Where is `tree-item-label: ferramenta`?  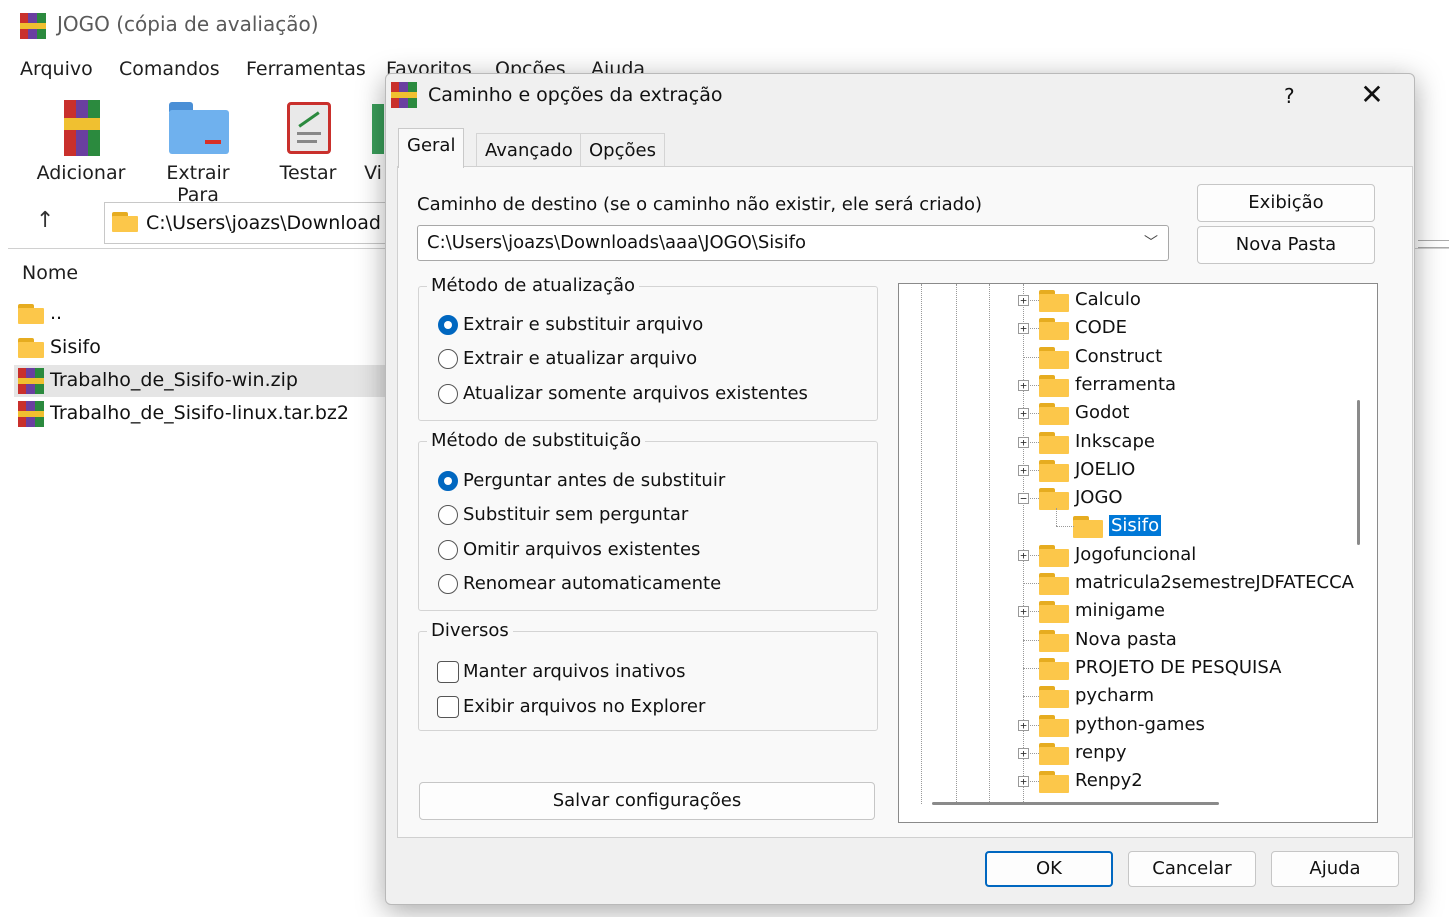
tree-item-label: ferramenta is located at coordinates (1125, 384).